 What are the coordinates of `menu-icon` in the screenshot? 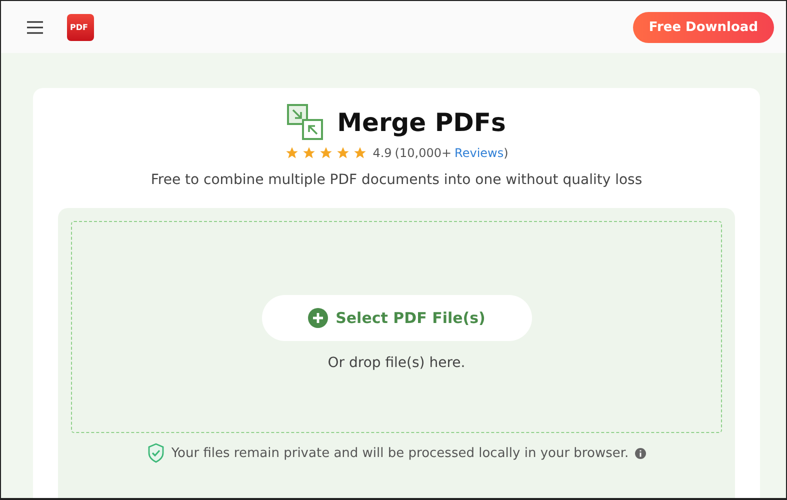 It's located at (35, 27).